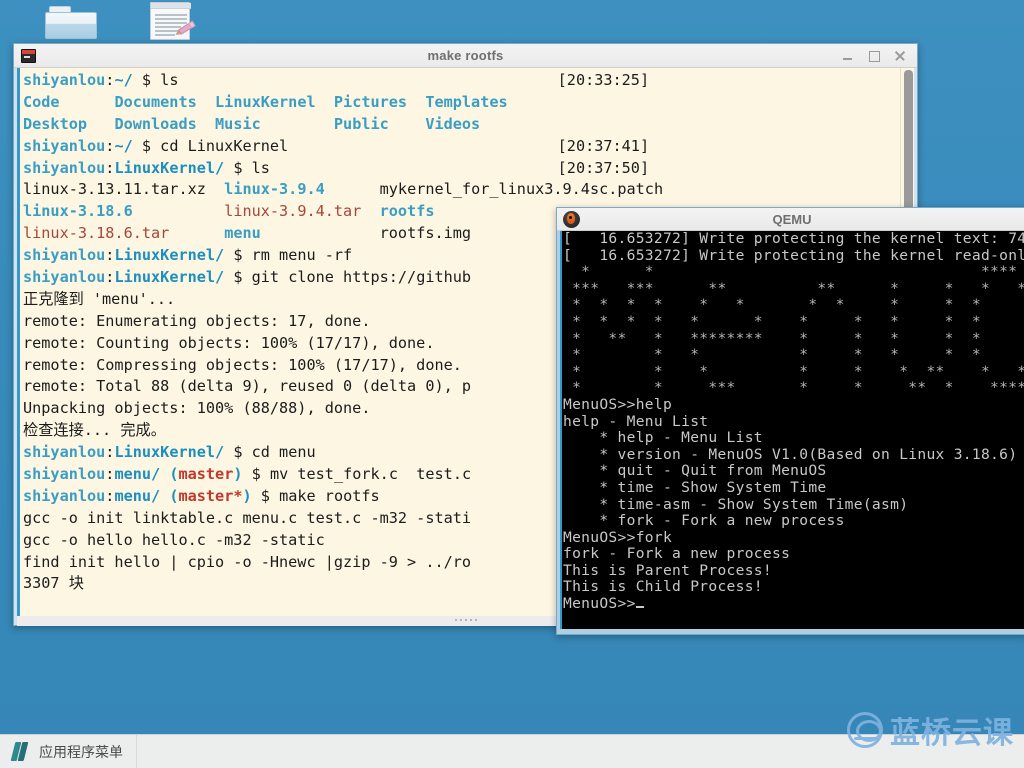  Describe the element at coordinates (900, 56) in the screenshot. I see `close-icon` at that location.